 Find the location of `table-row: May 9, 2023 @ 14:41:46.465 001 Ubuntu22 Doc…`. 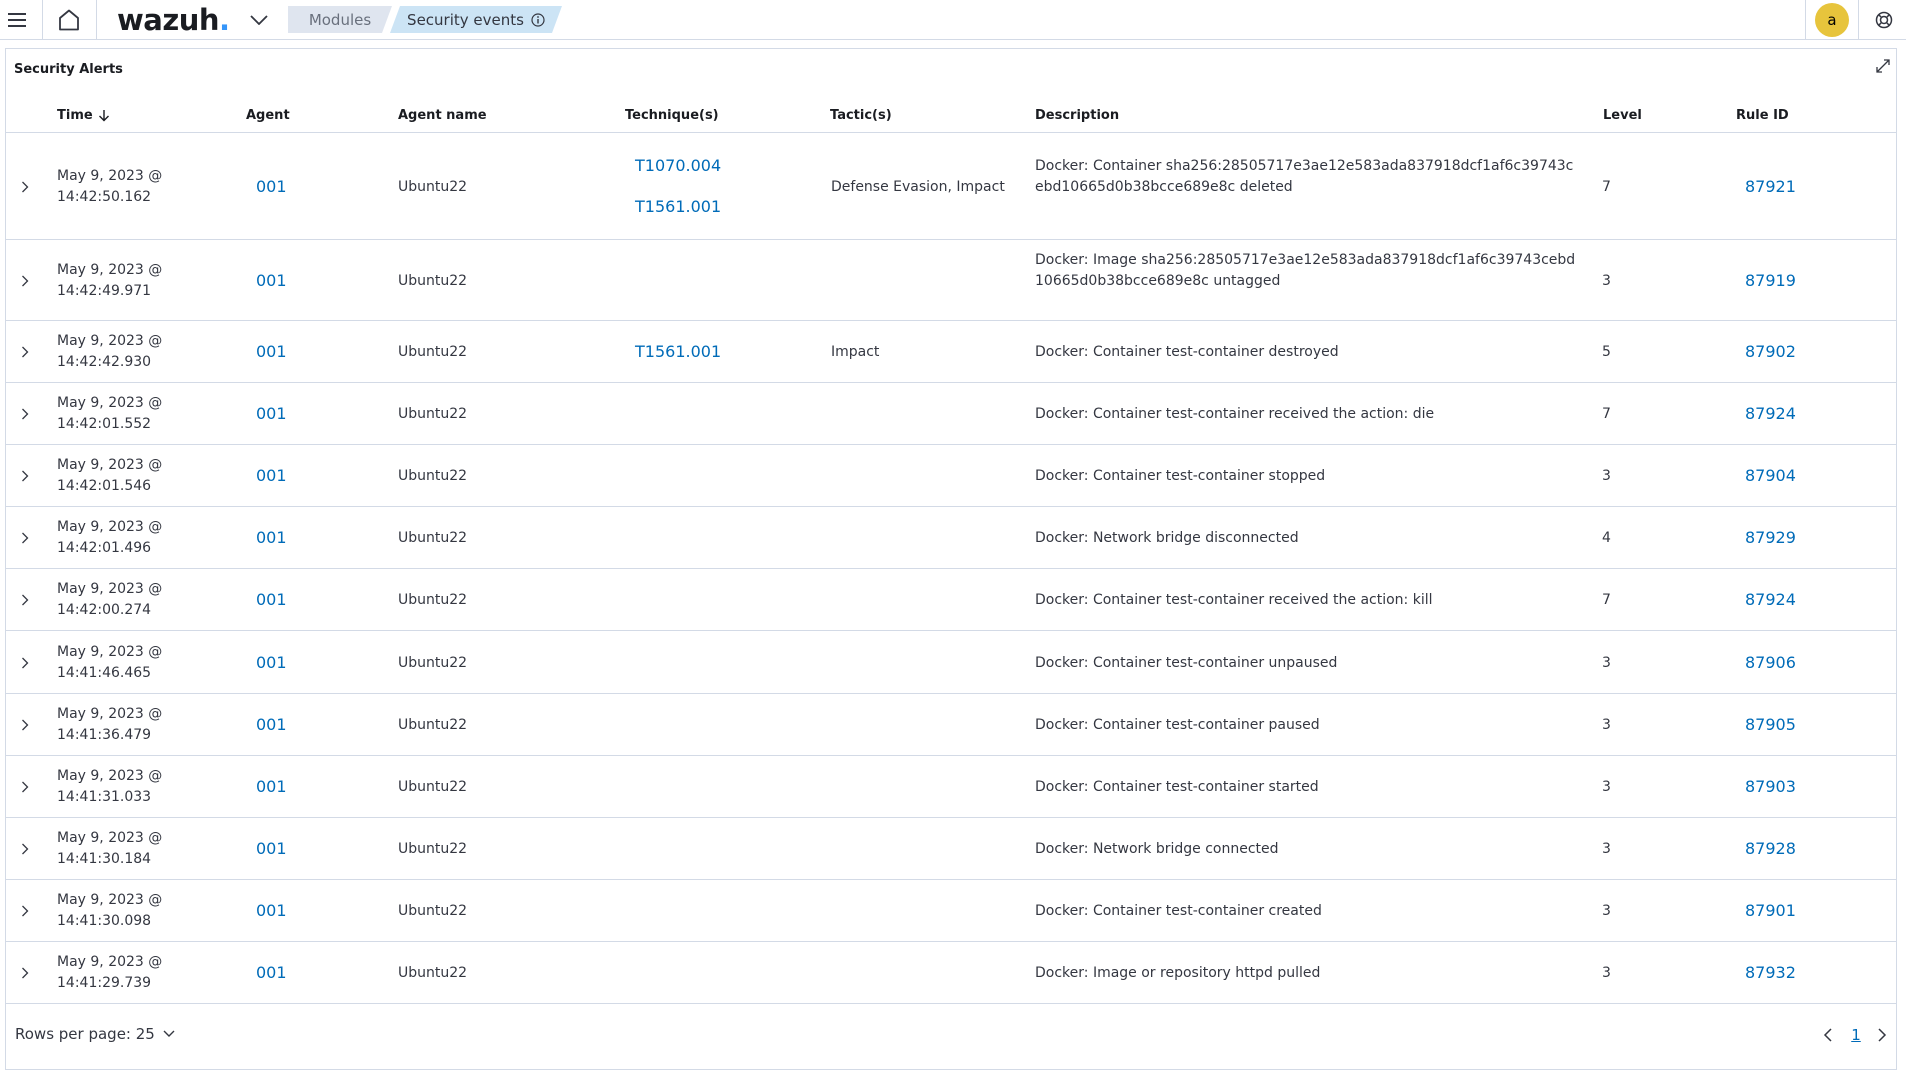

table-row: May 9, 2023 @ 14:41:46.465 001 Ubuntu22 Doc… is located at coordinates (951, 662).